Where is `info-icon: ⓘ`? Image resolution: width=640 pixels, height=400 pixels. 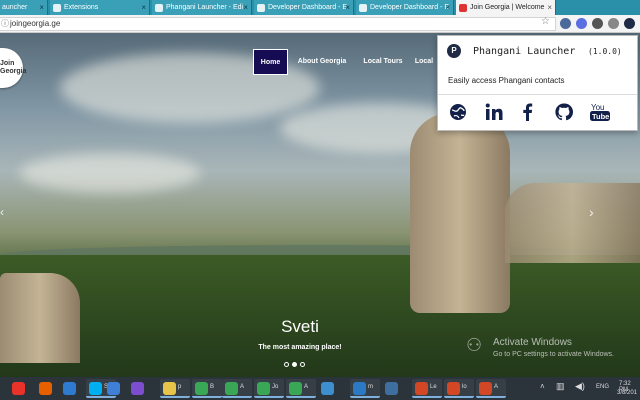
info-icon: ⓘ is located at coordinates (5, 23).